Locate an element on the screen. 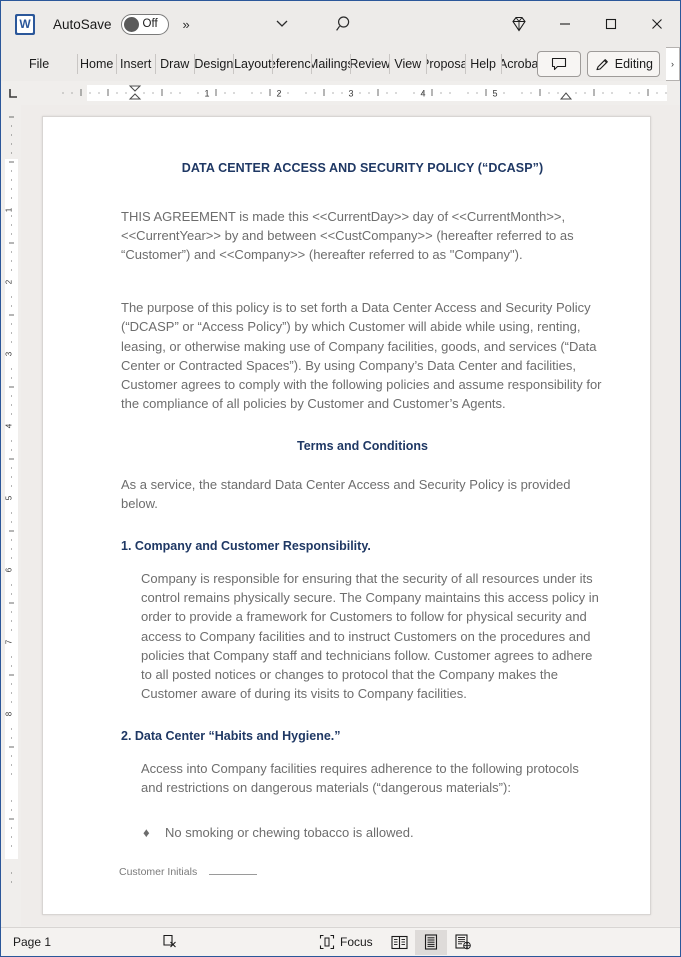 The width and height of the screenshot is (681, 957). ribbon-right-group: Editing › is located at coordinates (608, 64).